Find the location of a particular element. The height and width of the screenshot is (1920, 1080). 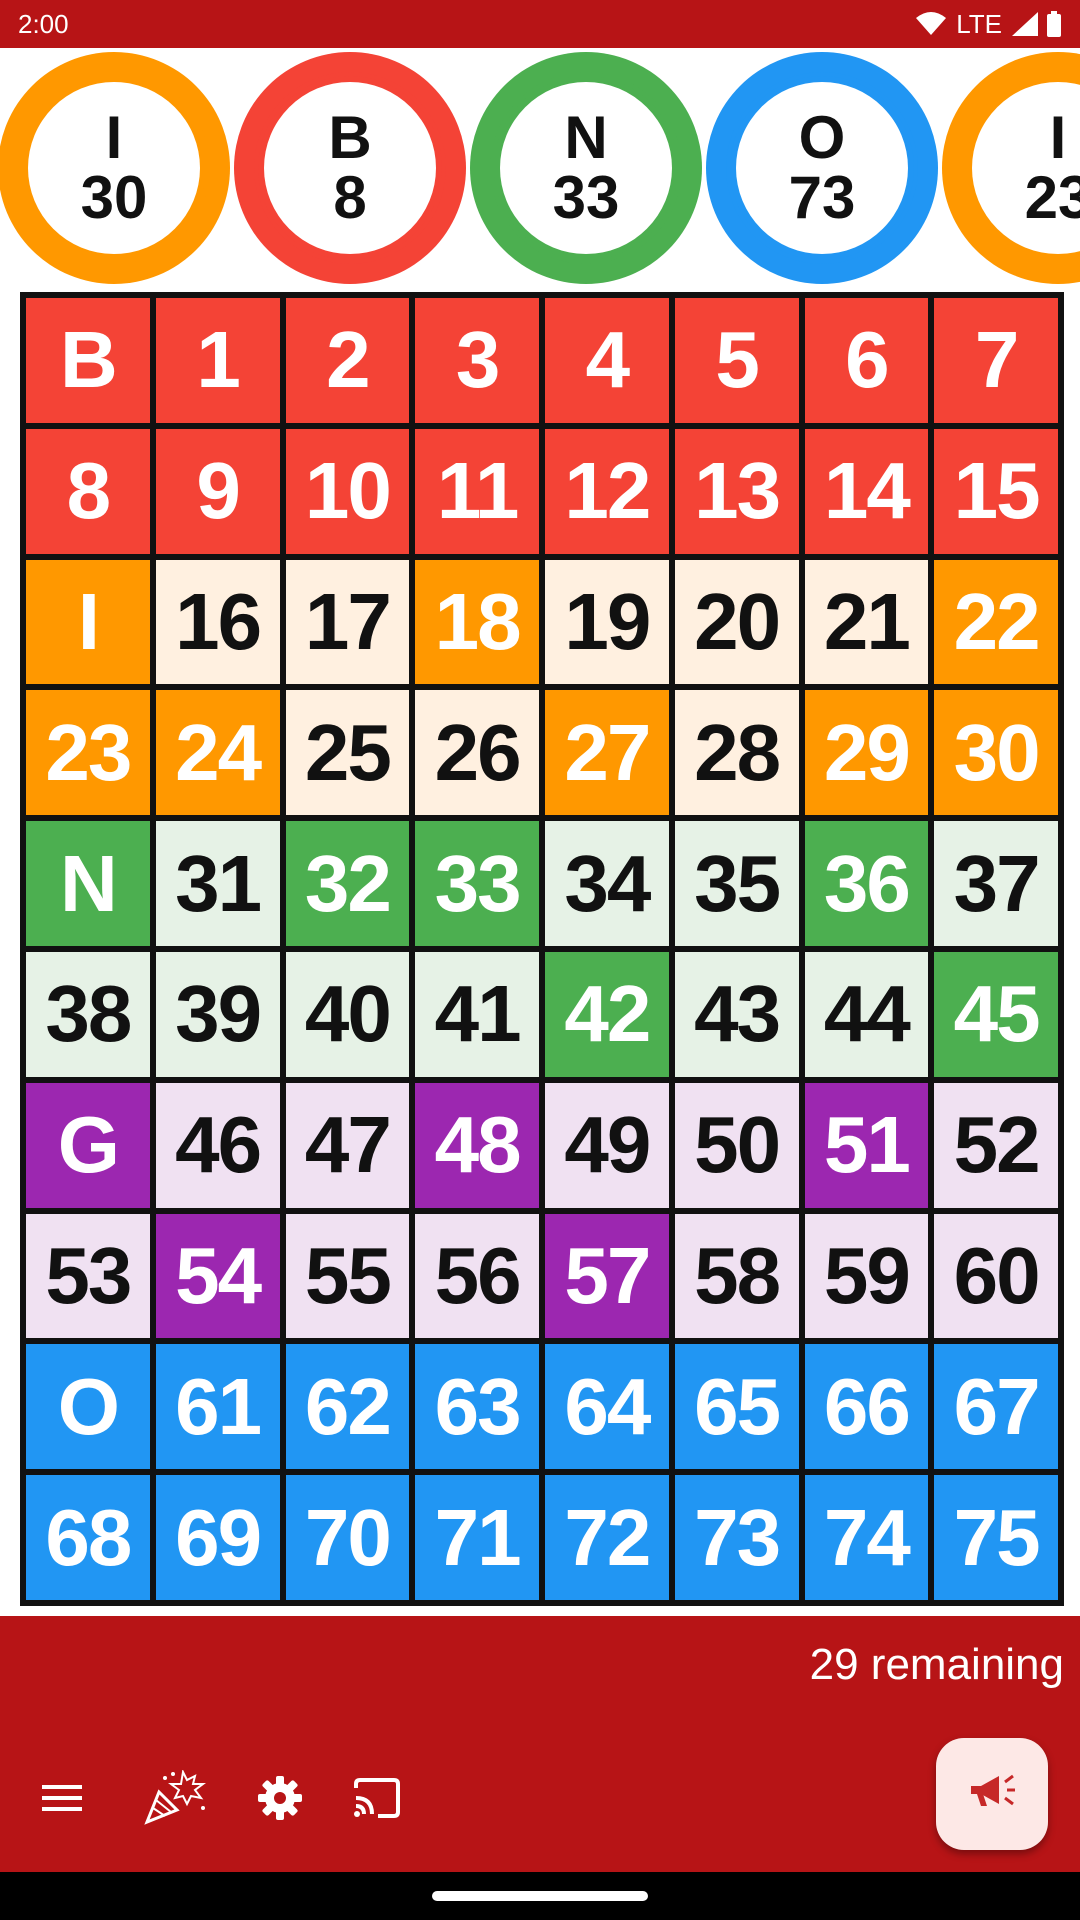

remaining-count: 29 remaining is located at coordinates (936, 1664).